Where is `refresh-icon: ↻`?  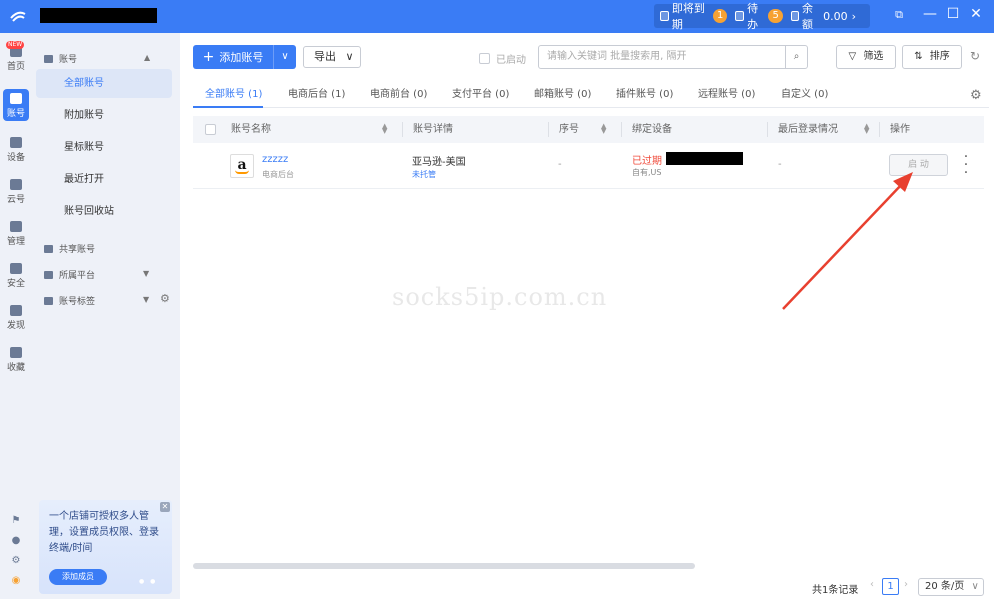
refresh-icon: ↻ is located at coordinates (975, 56).